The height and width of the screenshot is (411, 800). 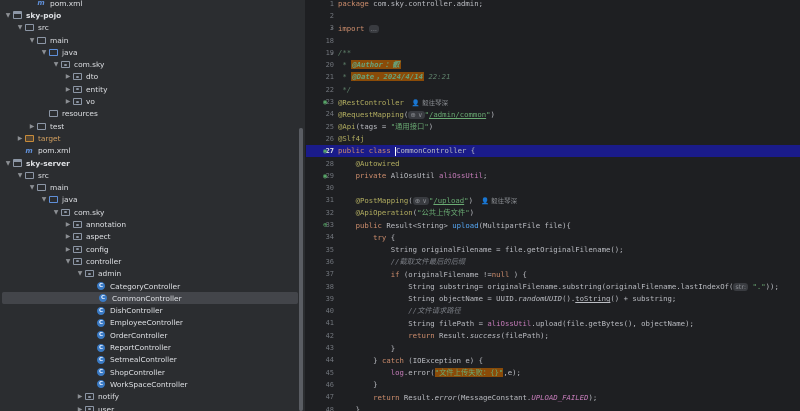 I want to click on tree-item: C SetmealController, so click(x=150, y=360).